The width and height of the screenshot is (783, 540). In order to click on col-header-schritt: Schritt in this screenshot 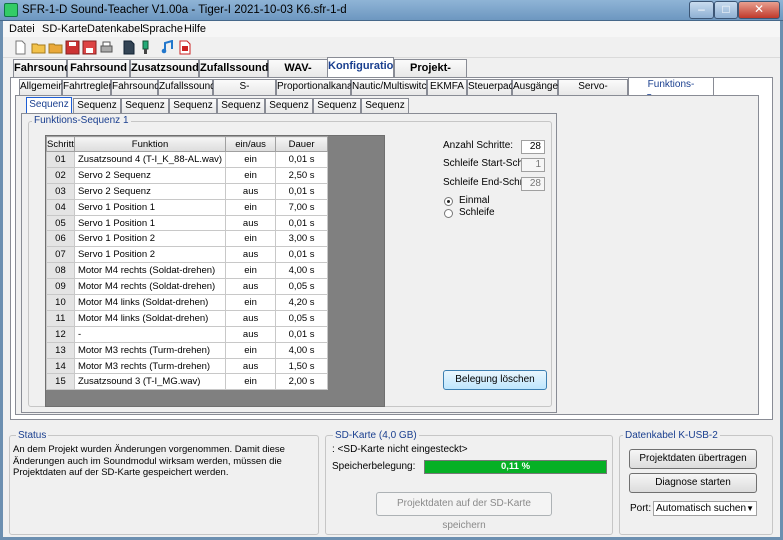, I will do `click(60, 144)`.